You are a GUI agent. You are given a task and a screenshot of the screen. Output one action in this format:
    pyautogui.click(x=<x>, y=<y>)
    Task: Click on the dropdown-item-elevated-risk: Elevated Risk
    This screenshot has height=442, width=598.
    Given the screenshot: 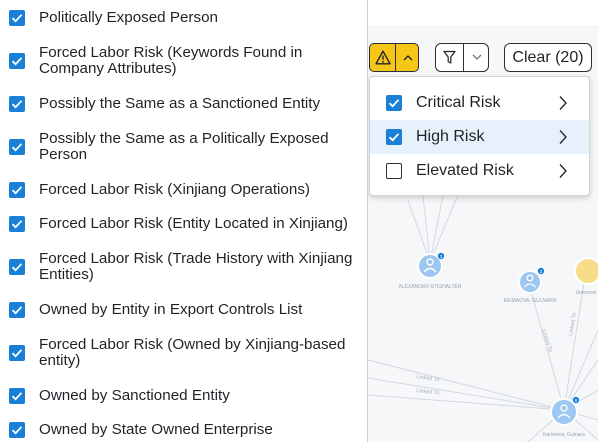 What is the action you would take?
    pyautogui.click(x=479, y=171)
    